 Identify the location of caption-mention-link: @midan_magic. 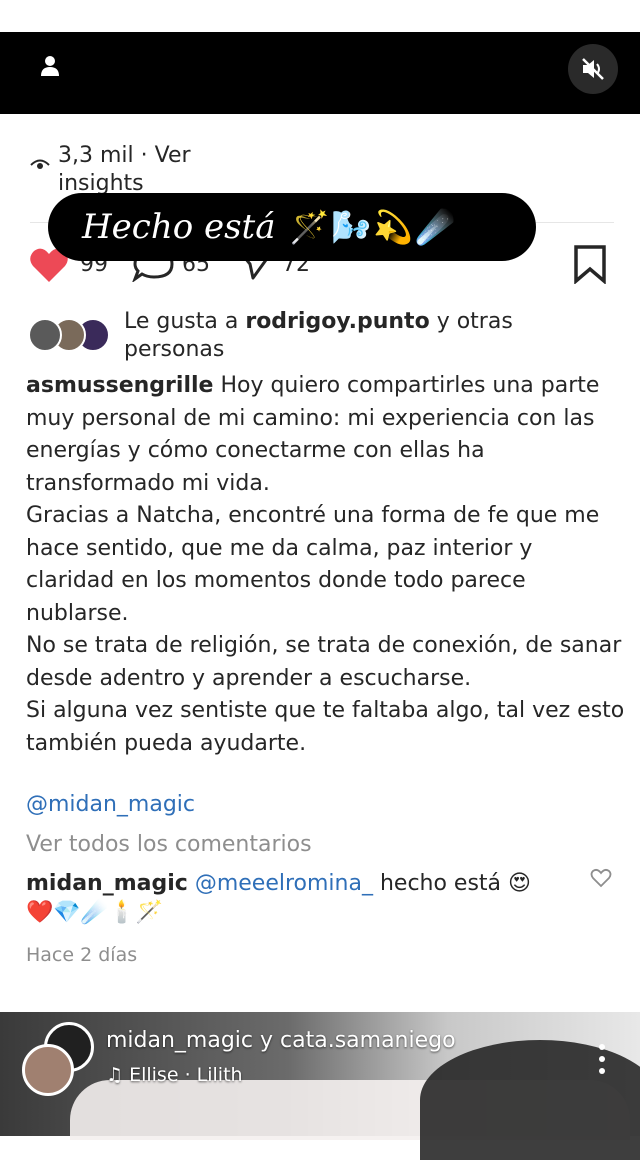
(110, 804).